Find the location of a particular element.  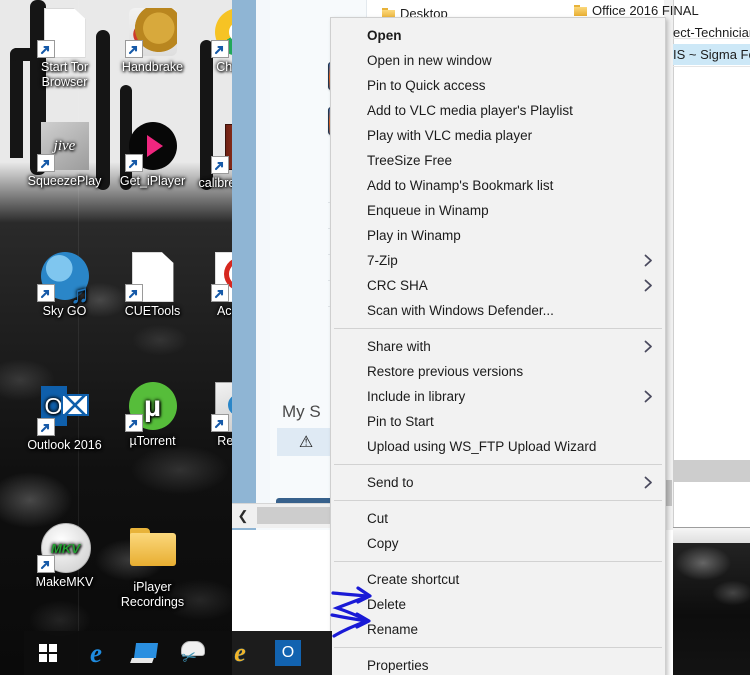

context-menu-item-share-with: Share with is located at coordinates (498, 346).